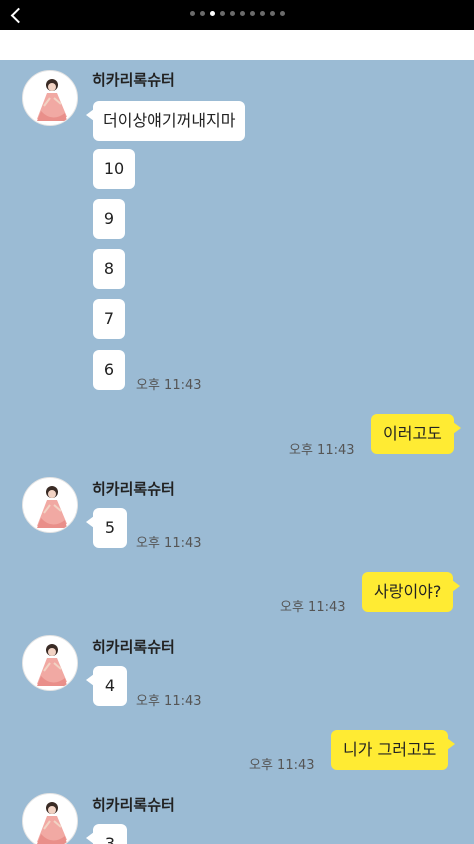 The width and height of the screenshot is (474, 844). Describe the element at coordinates (393, 750) in the screenshot. I see `message-bubble-outgoing: 니가 그러고도` at that location.